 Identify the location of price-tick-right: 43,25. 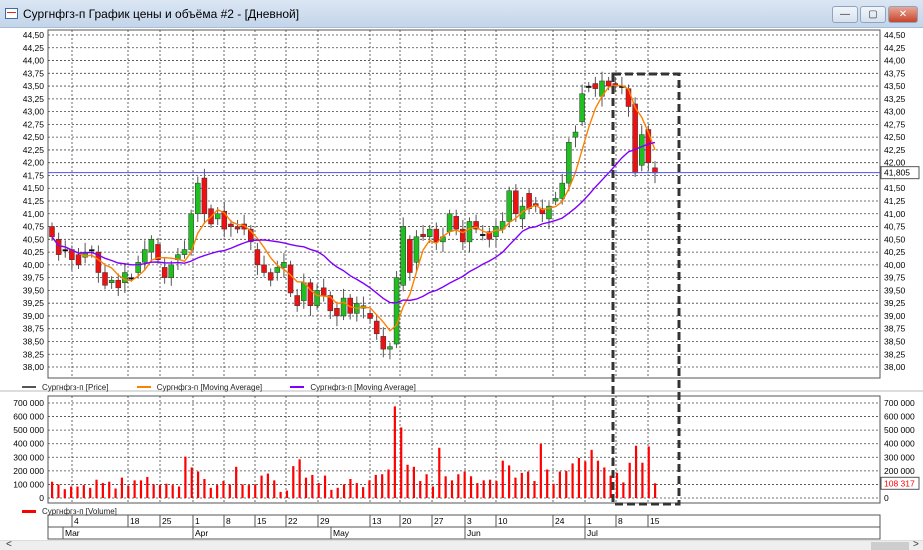
(895, 99).